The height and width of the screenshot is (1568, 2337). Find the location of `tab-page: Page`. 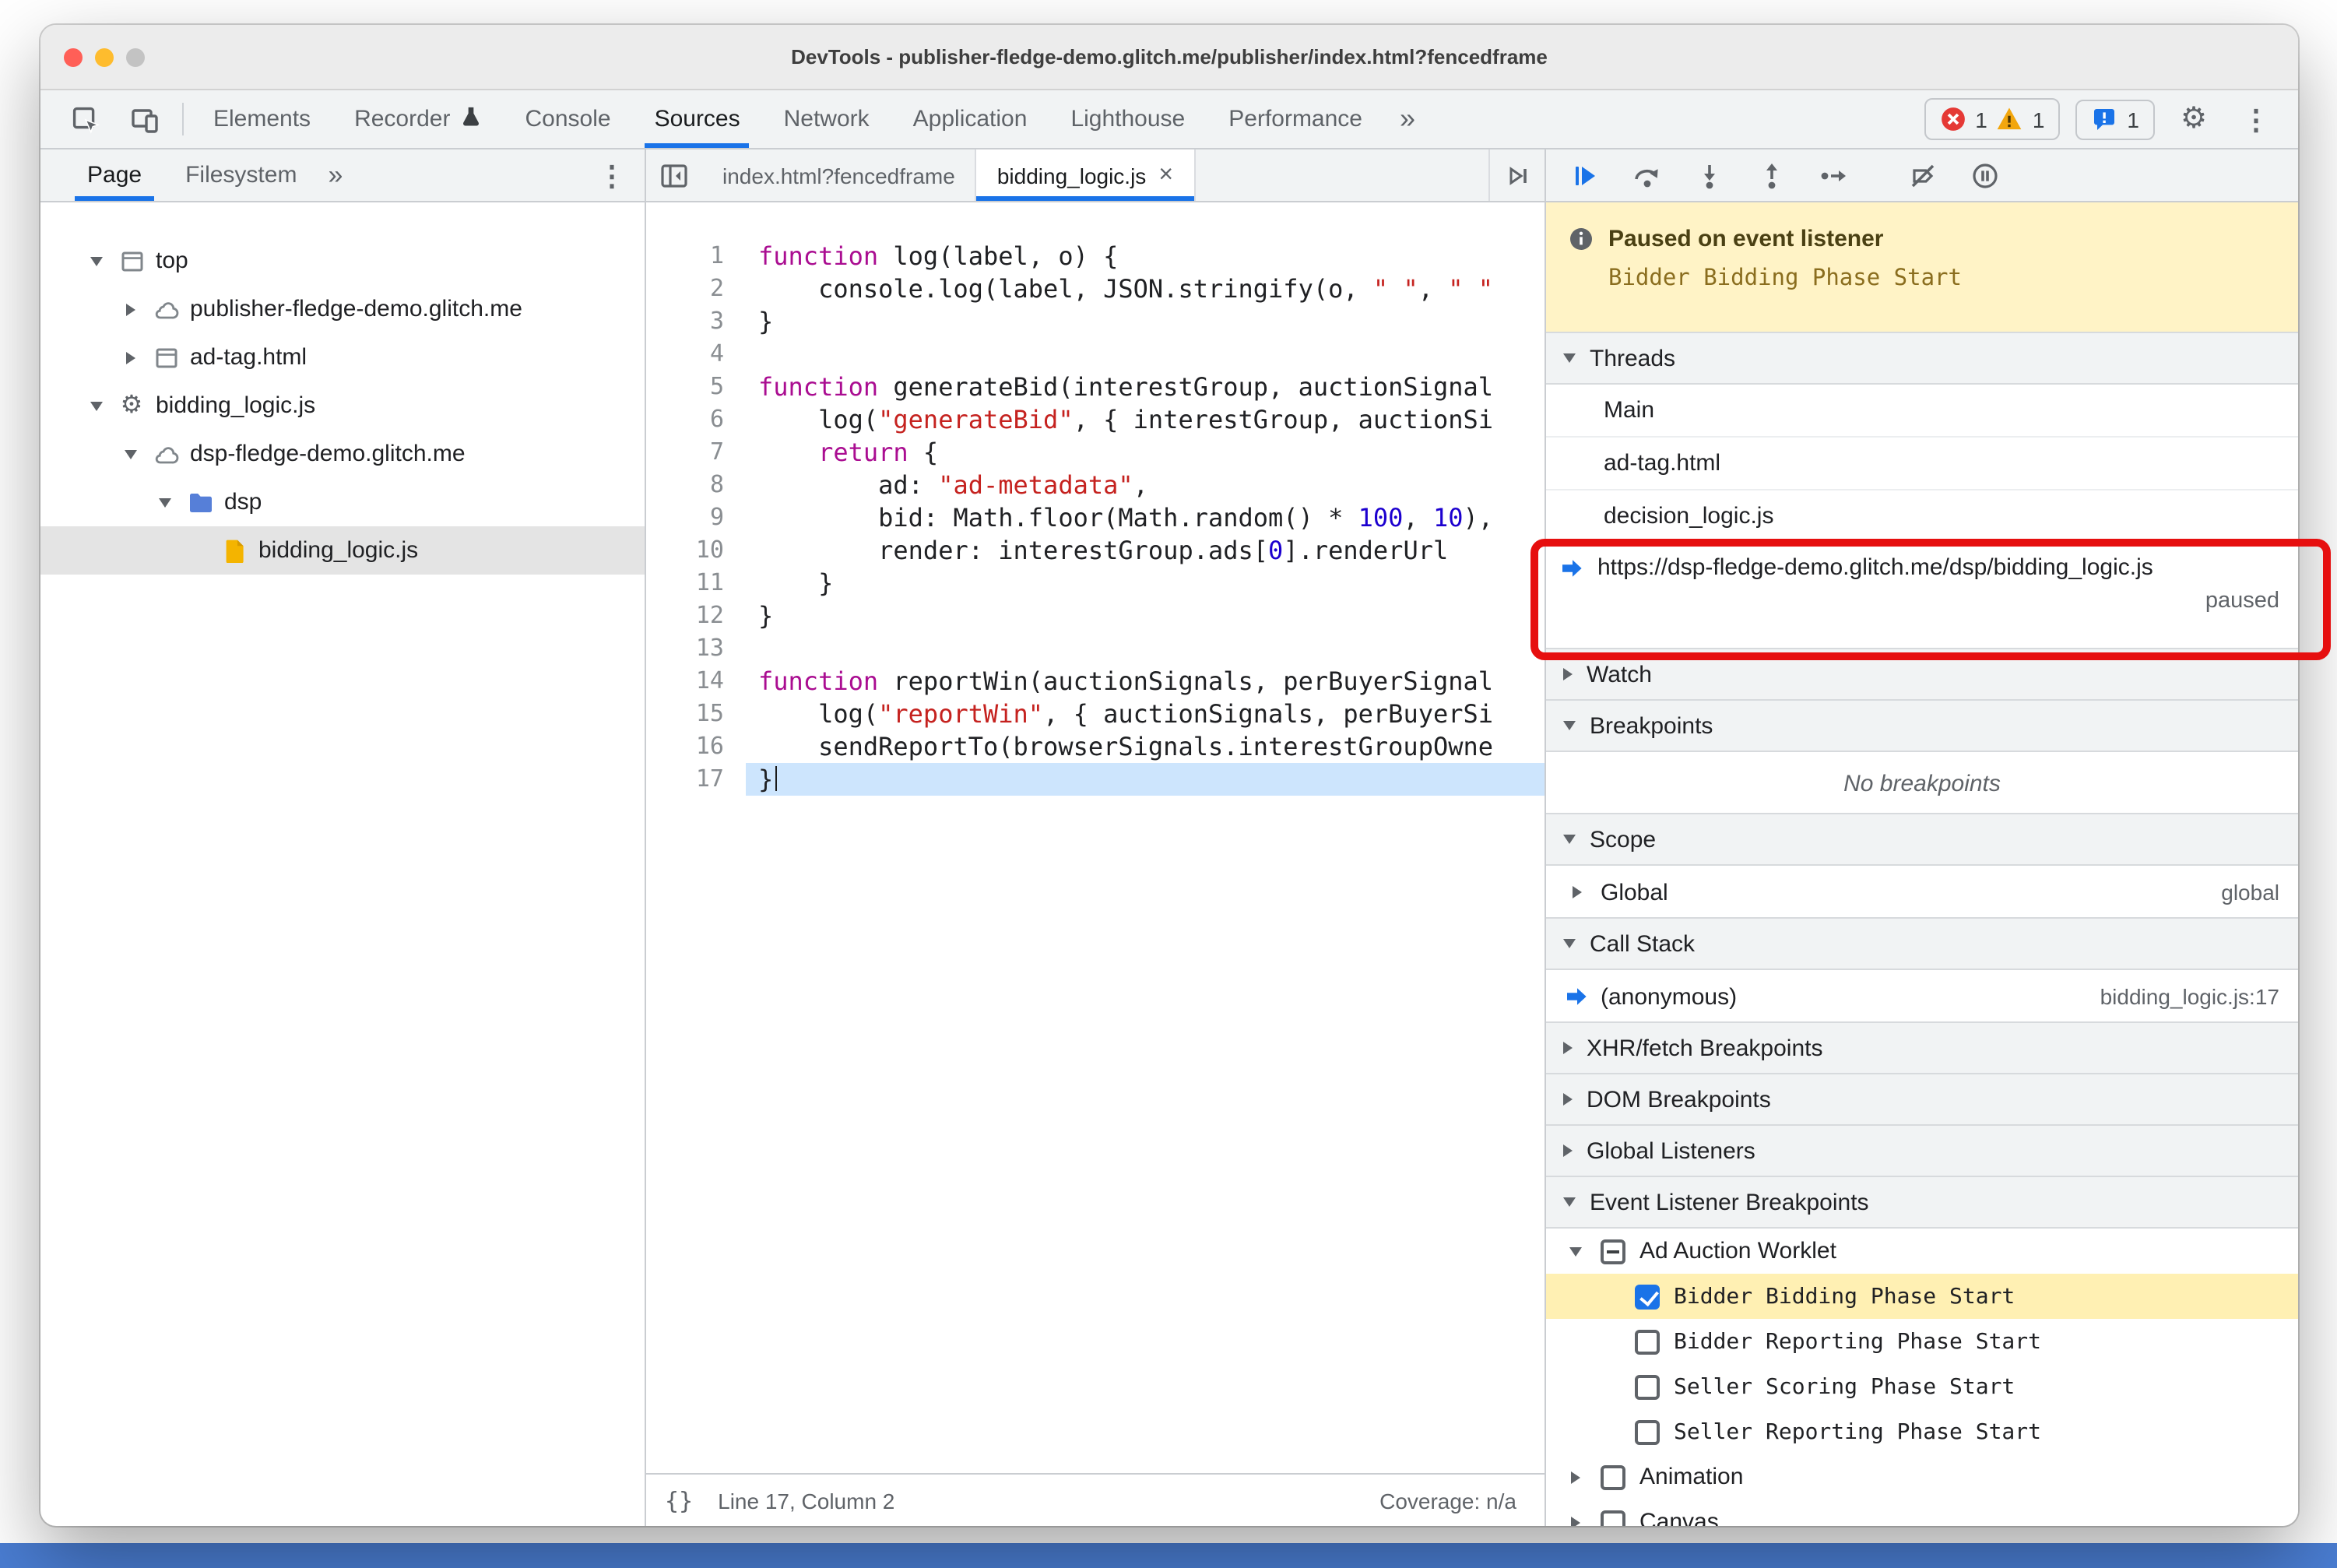

tab-page: Page is located at coordinates (114, 175).